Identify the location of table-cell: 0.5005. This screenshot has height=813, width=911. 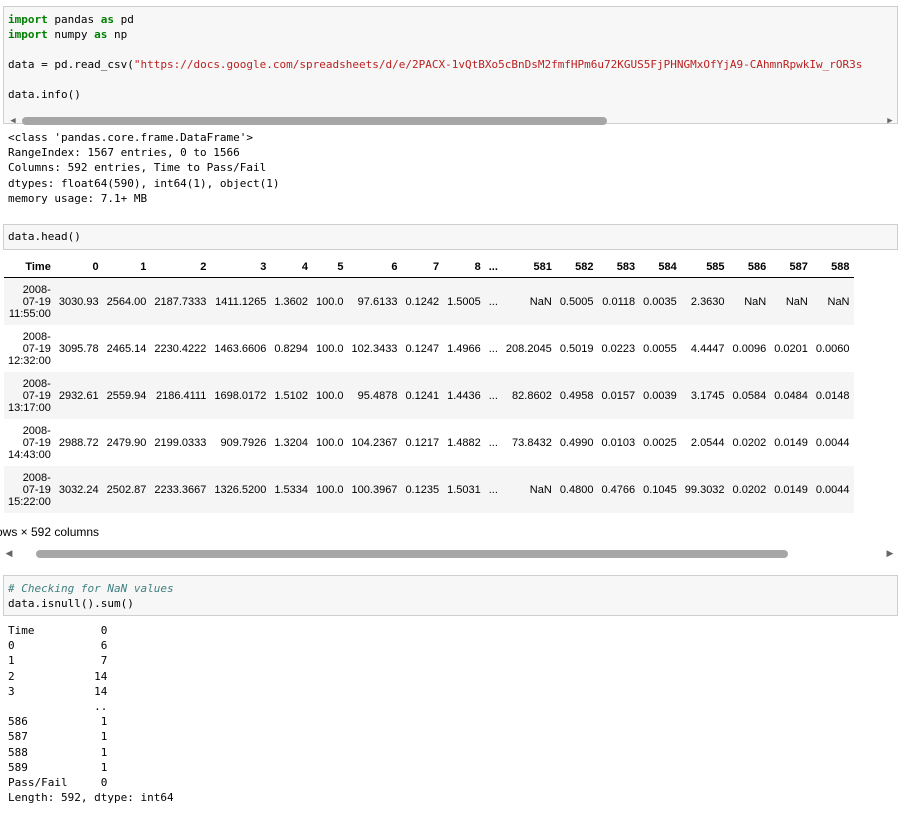
(576, 301).